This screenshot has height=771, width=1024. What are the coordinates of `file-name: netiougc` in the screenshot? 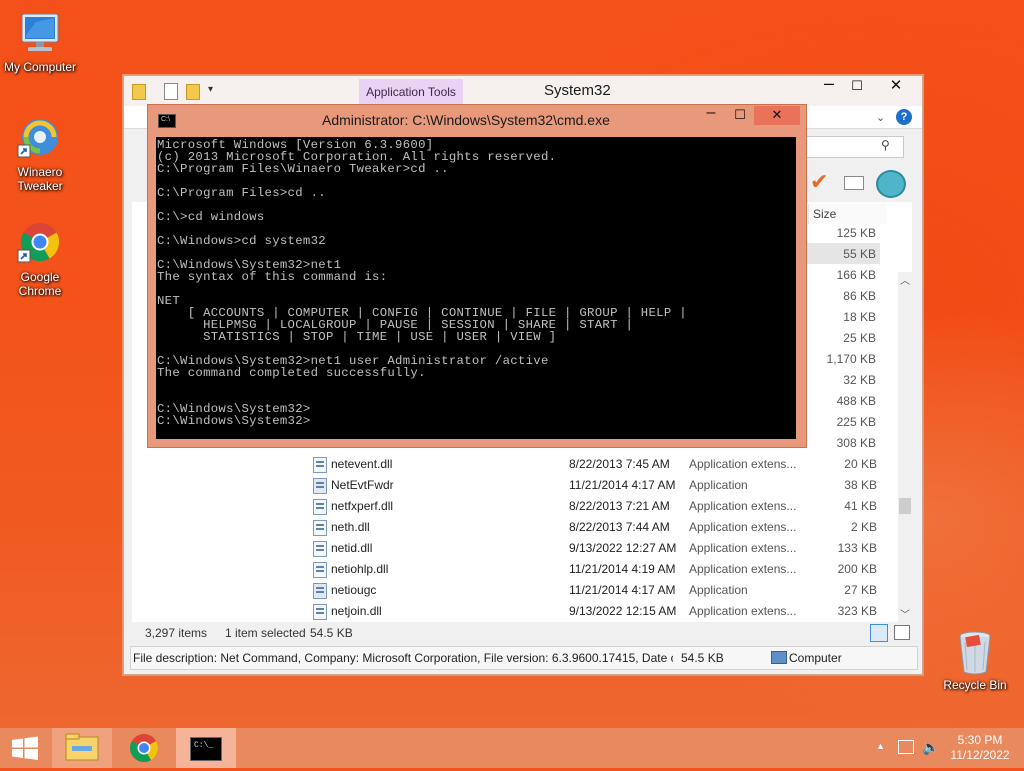 It's located at (354, 590).